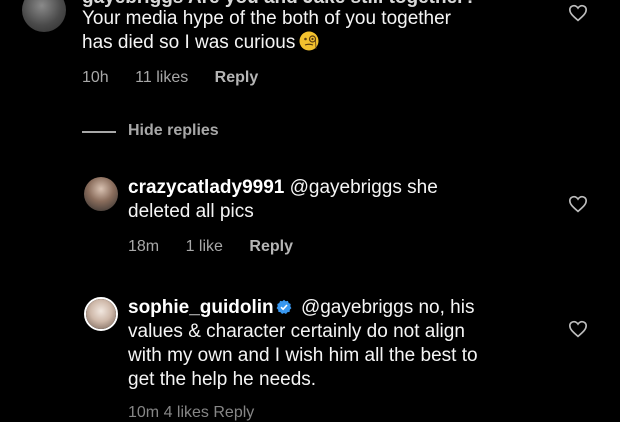 This screenshot has height=422, width=620. I want to click on reply-line: deleted all pics, so click(191, 211).